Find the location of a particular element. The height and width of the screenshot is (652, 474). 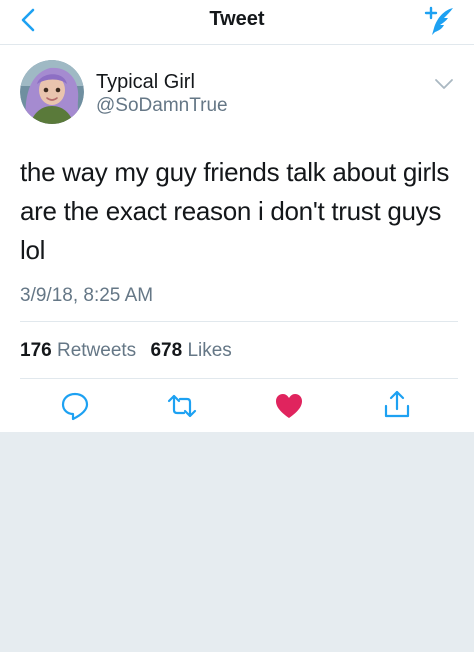

like-icon is located at coordinates (289, 406).